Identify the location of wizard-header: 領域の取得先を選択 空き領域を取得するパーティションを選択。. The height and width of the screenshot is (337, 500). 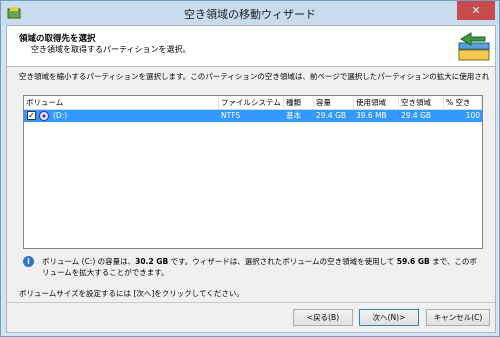
(251, 46).